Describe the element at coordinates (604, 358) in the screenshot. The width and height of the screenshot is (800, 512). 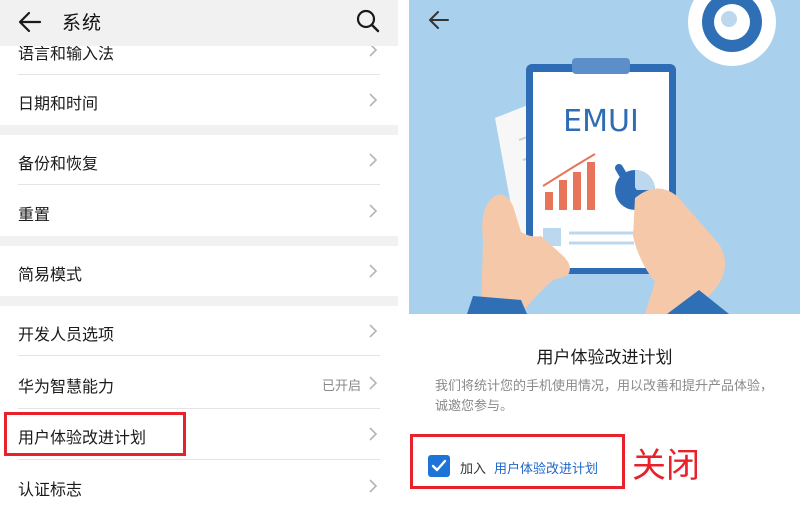
I see `feature-title: 用户体验改进计划` at that location.